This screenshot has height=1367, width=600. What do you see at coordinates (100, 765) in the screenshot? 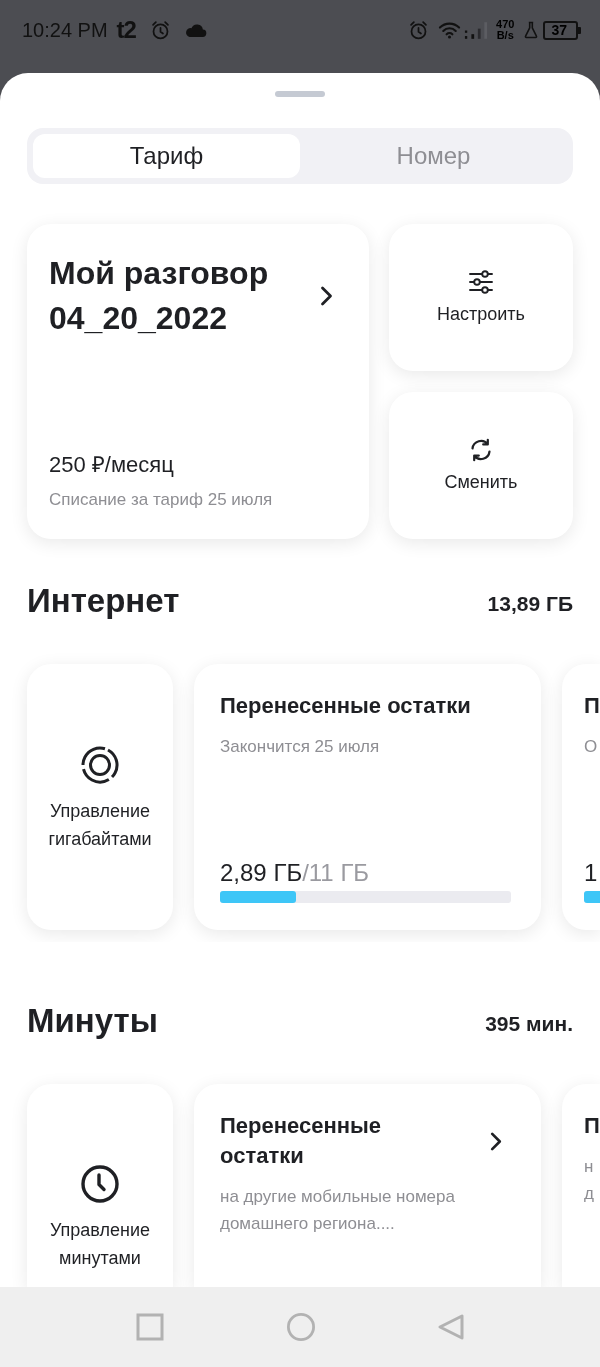
I see `ring-icon` at bounding box center [100, 765].